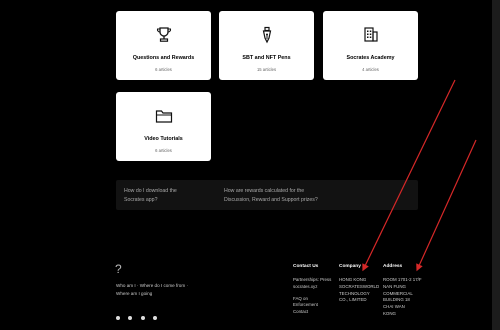 The width and height of the screenshot is (500, 330). I want to click on annotation-arrow-company, so click(409, 175).